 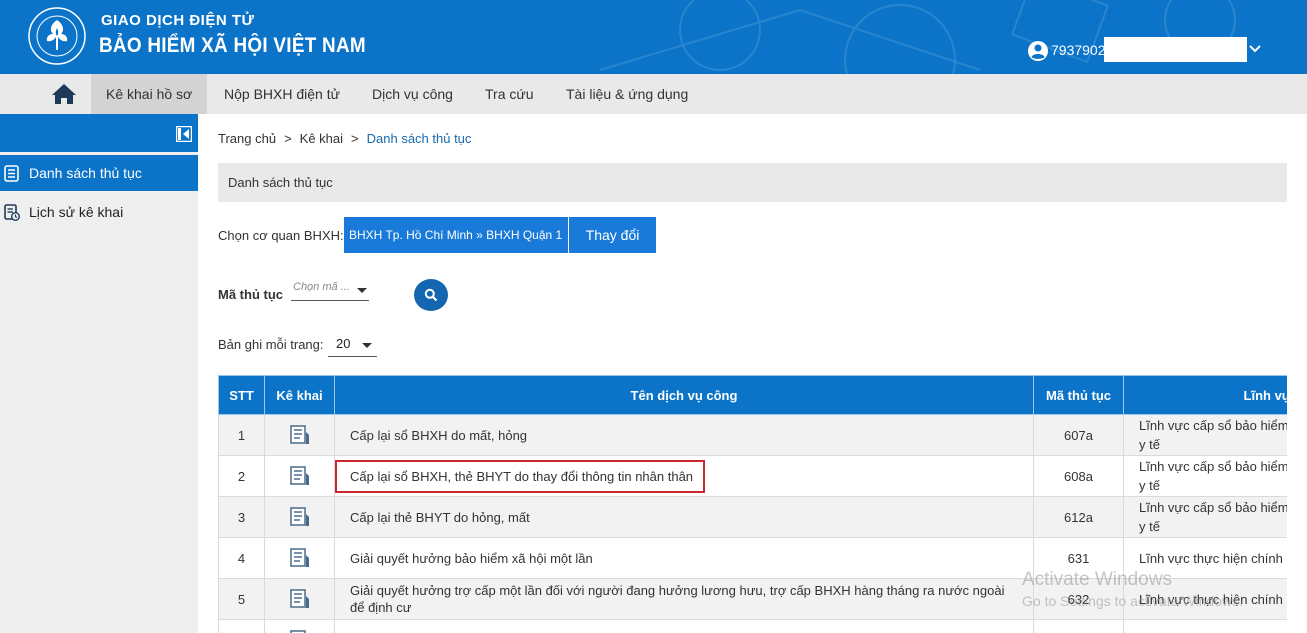 What do you see at coordinates (1205, 395) in the screenshot?
I see `col-header-linh-vuc: Lĩnh vực` at bounding box center [1205, 395].